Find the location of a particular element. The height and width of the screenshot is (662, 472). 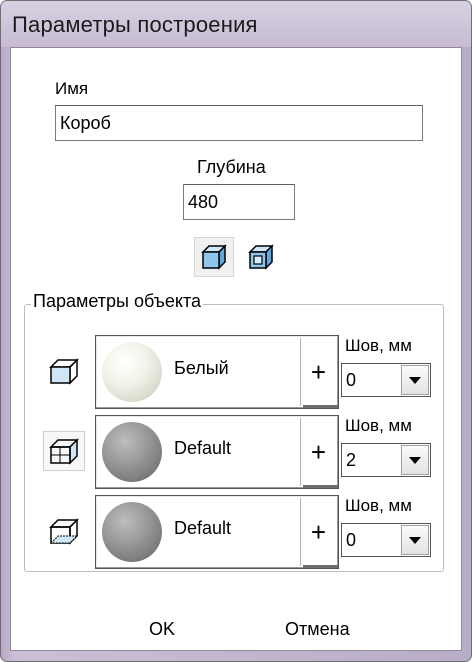

row1-material-swatch: Белый + is located at coordinates (217, 372).